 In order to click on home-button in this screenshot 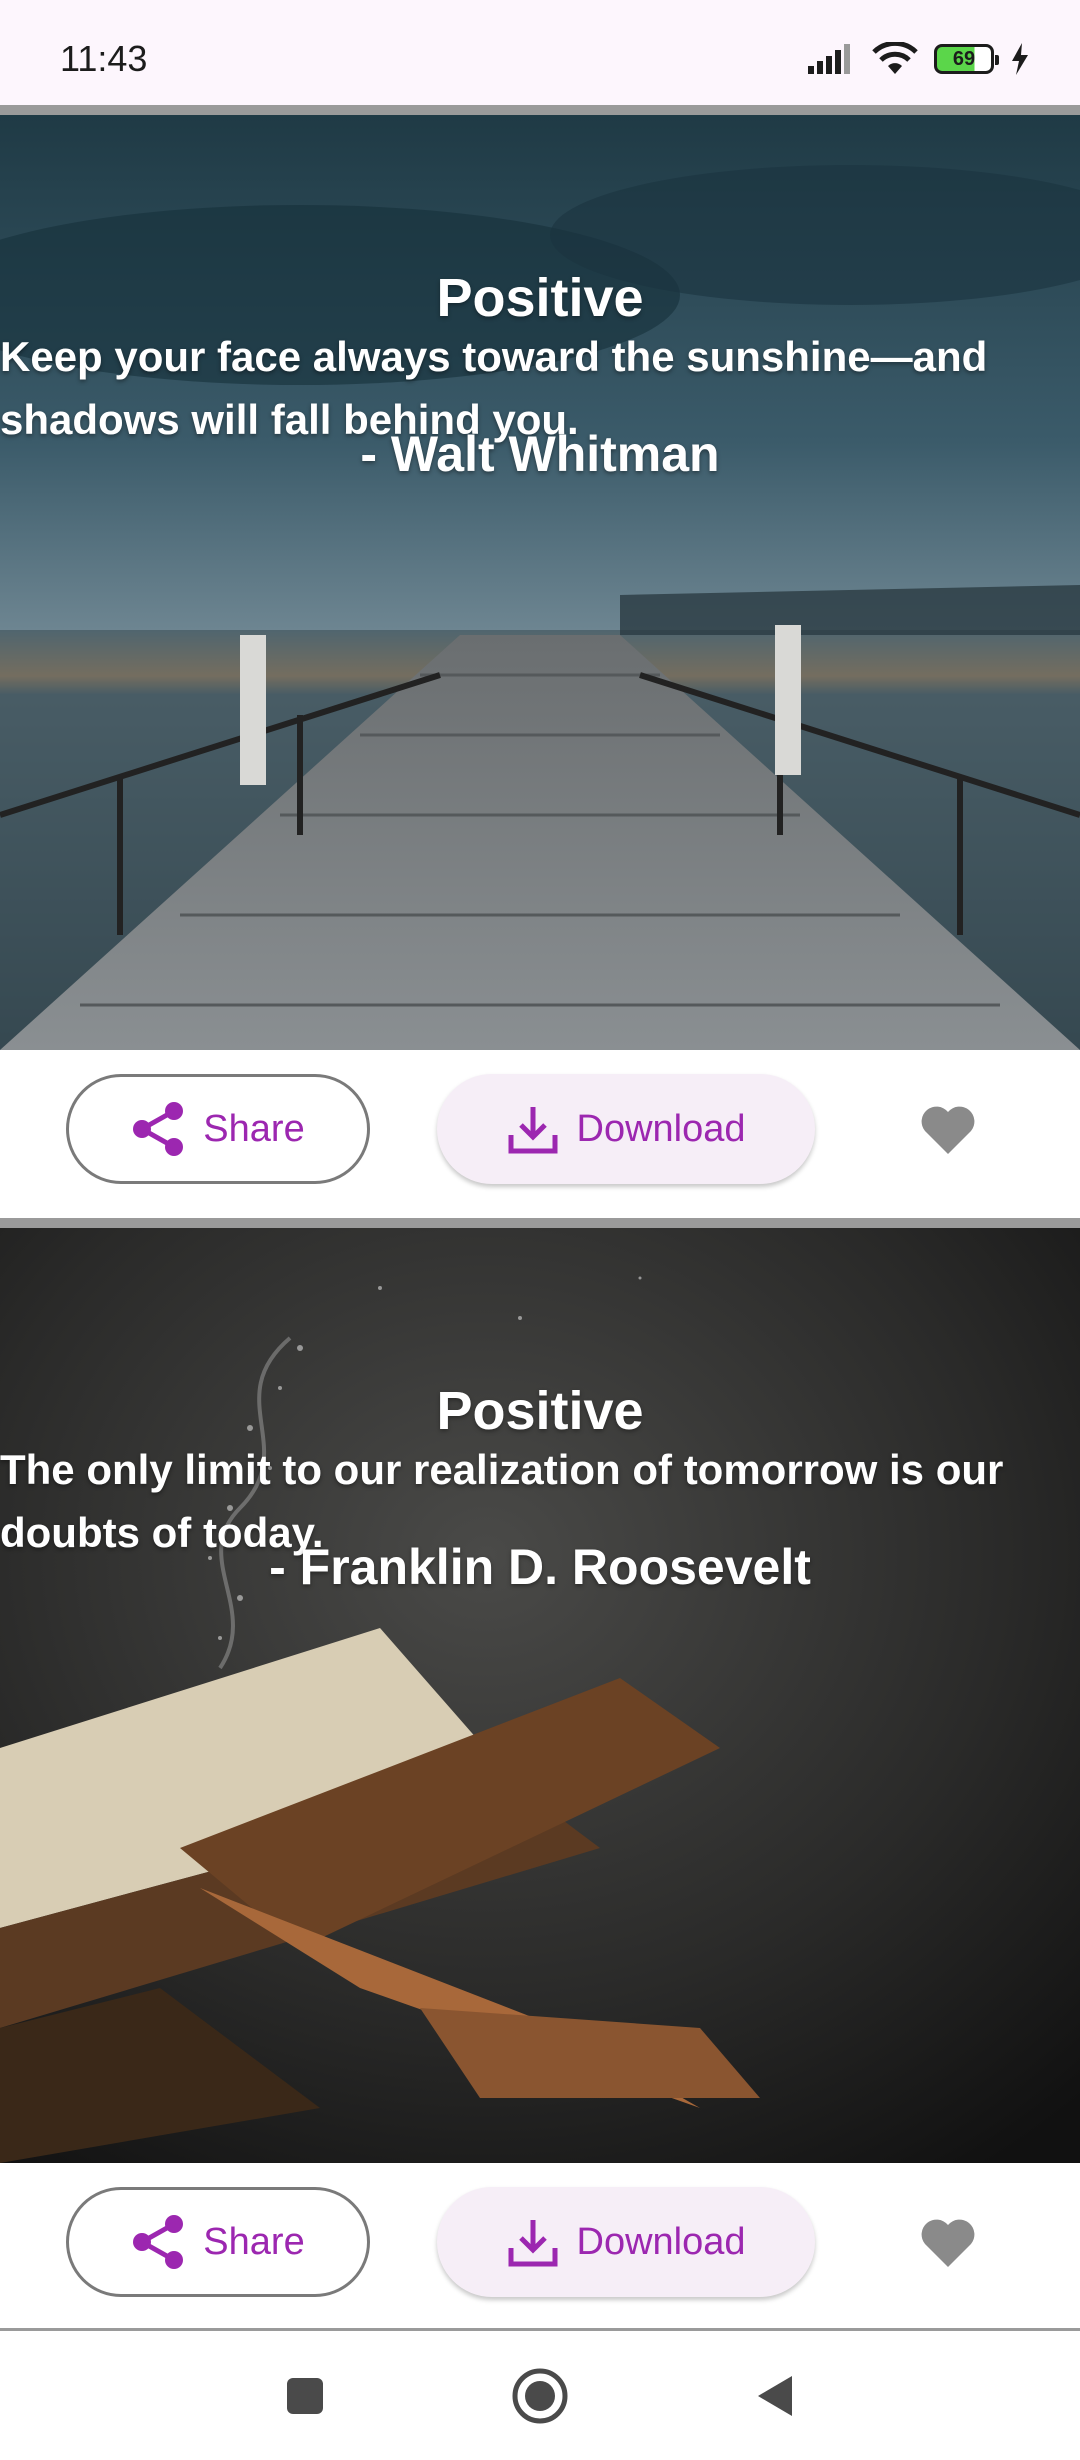, I will do `click(540, 2396)`.